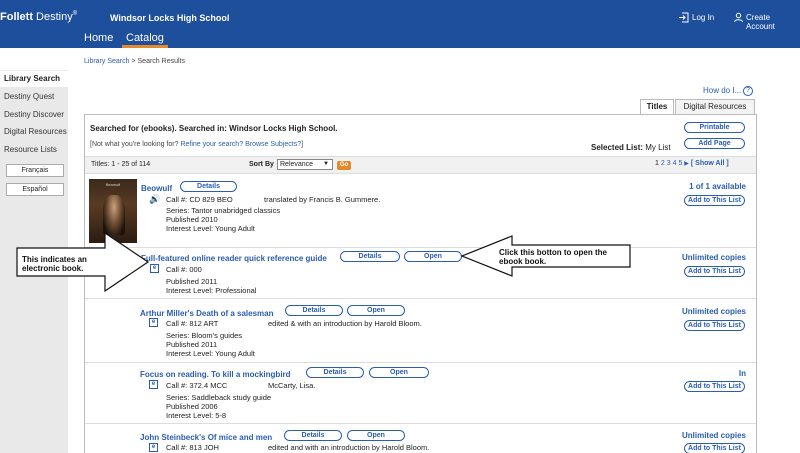  I want to click on annotation-arrows, so click(323, 262).